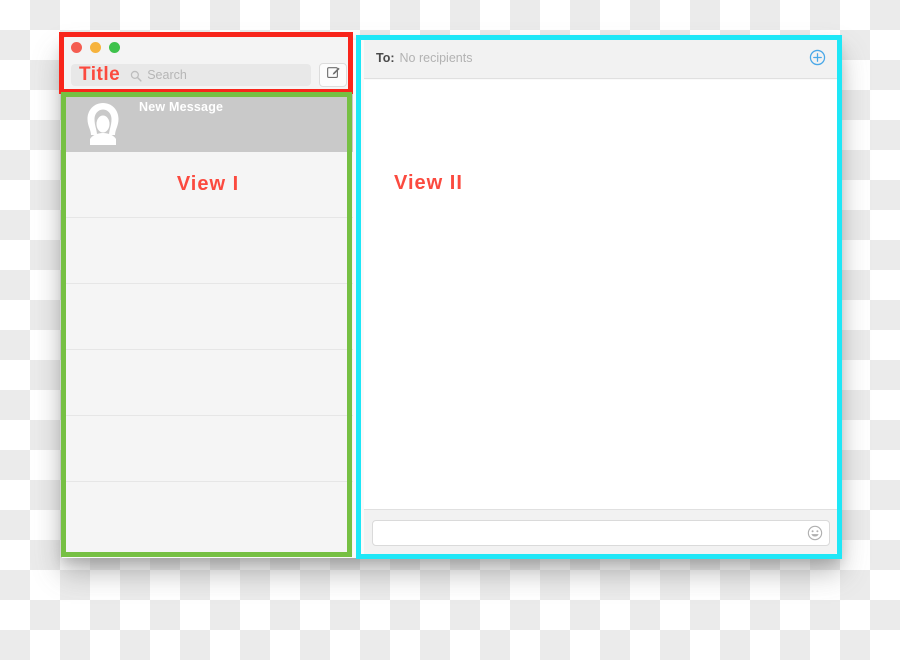 The width and height of the screenshot is (900, 660). I want to click on compose-button, so click(333, 74).